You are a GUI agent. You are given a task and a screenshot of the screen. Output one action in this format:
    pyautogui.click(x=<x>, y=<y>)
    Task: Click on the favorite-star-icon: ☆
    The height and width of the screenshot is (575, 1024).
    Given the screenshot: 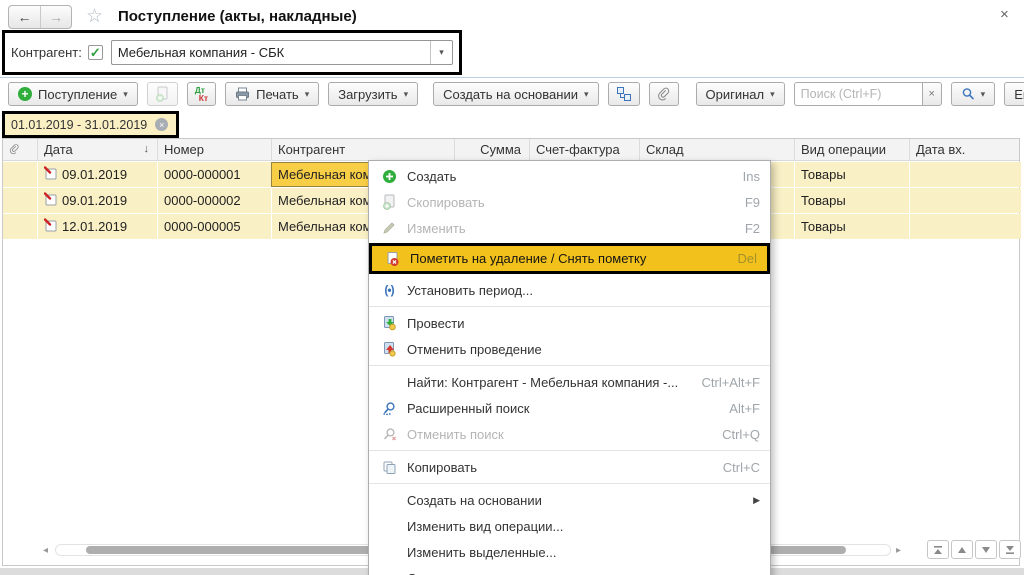 What is the action you would take?
    pyautogui.click(x=94, y=16)
    